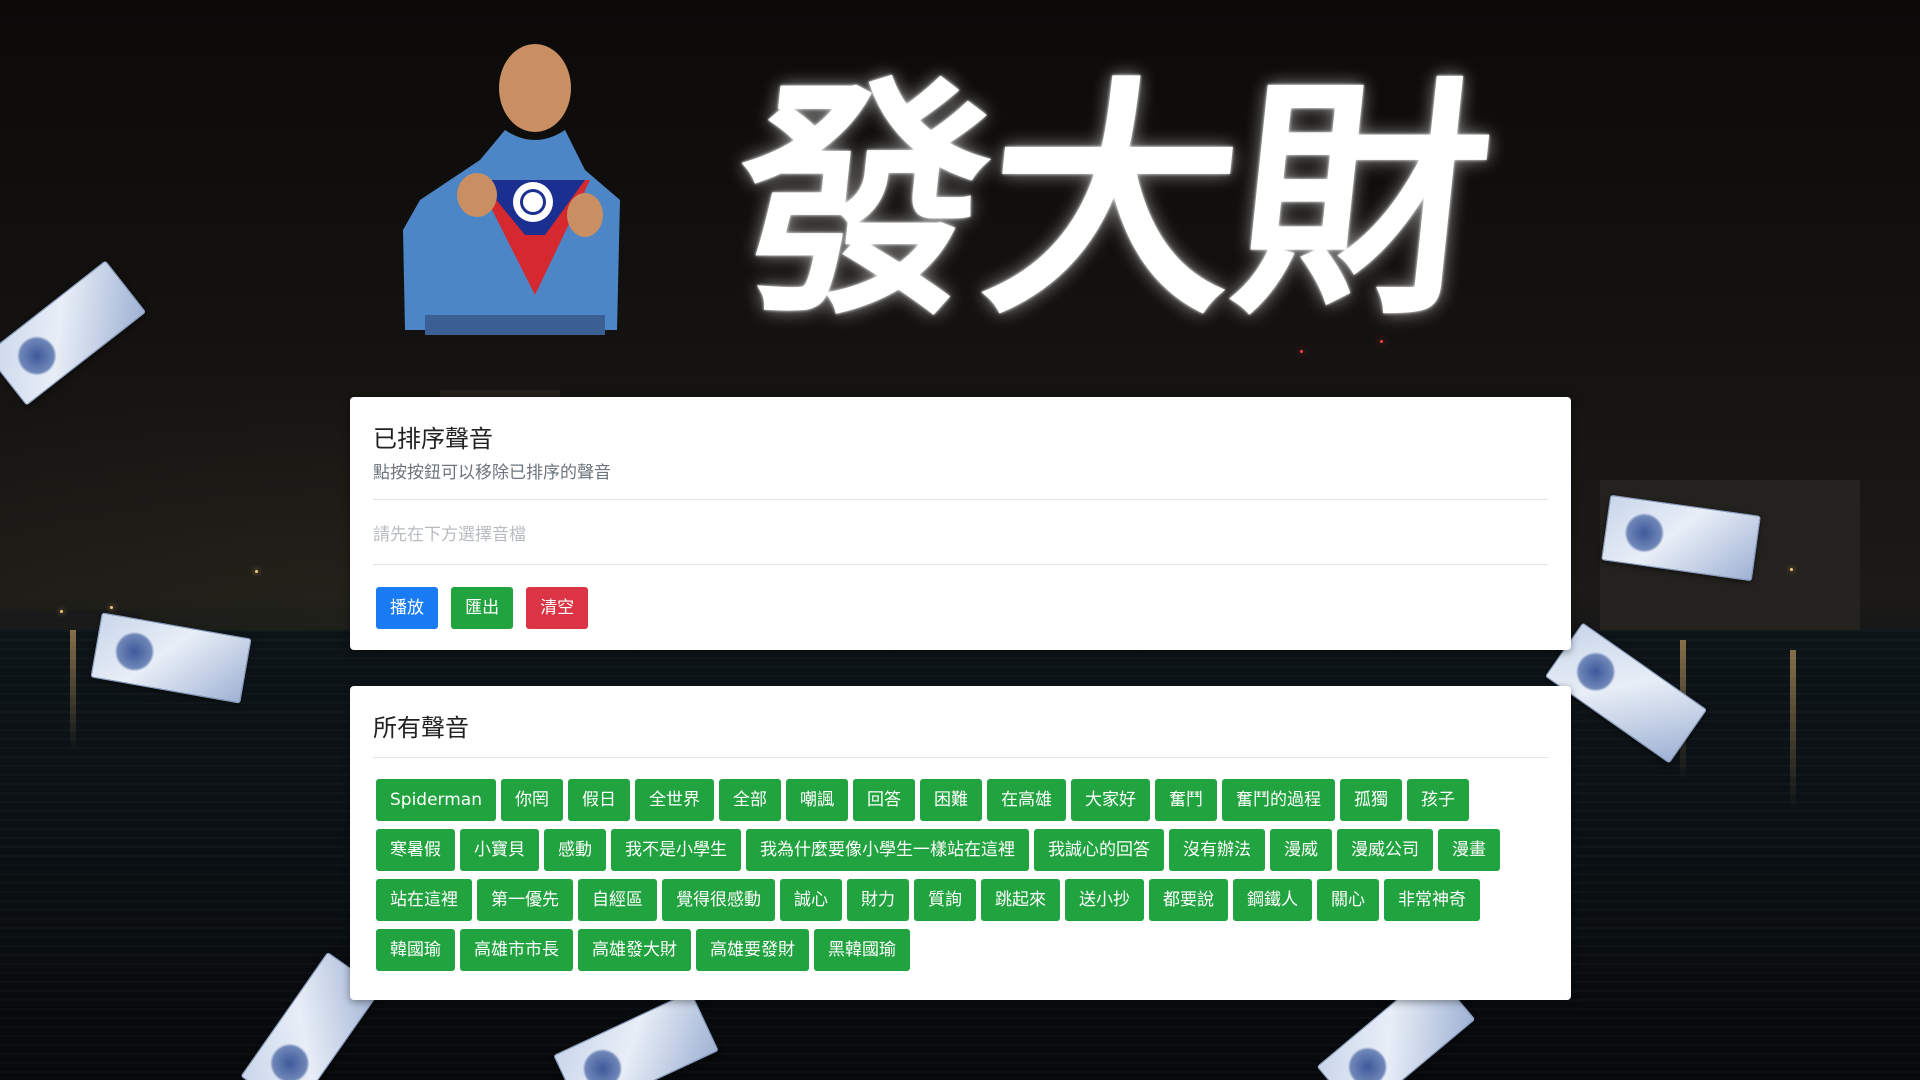 The image size is (1920, 1080). What do you see at coordinates (752, 950) in the screenshot?
I see `sound-button: 高雄要發財` at bounding box center [752, 950].